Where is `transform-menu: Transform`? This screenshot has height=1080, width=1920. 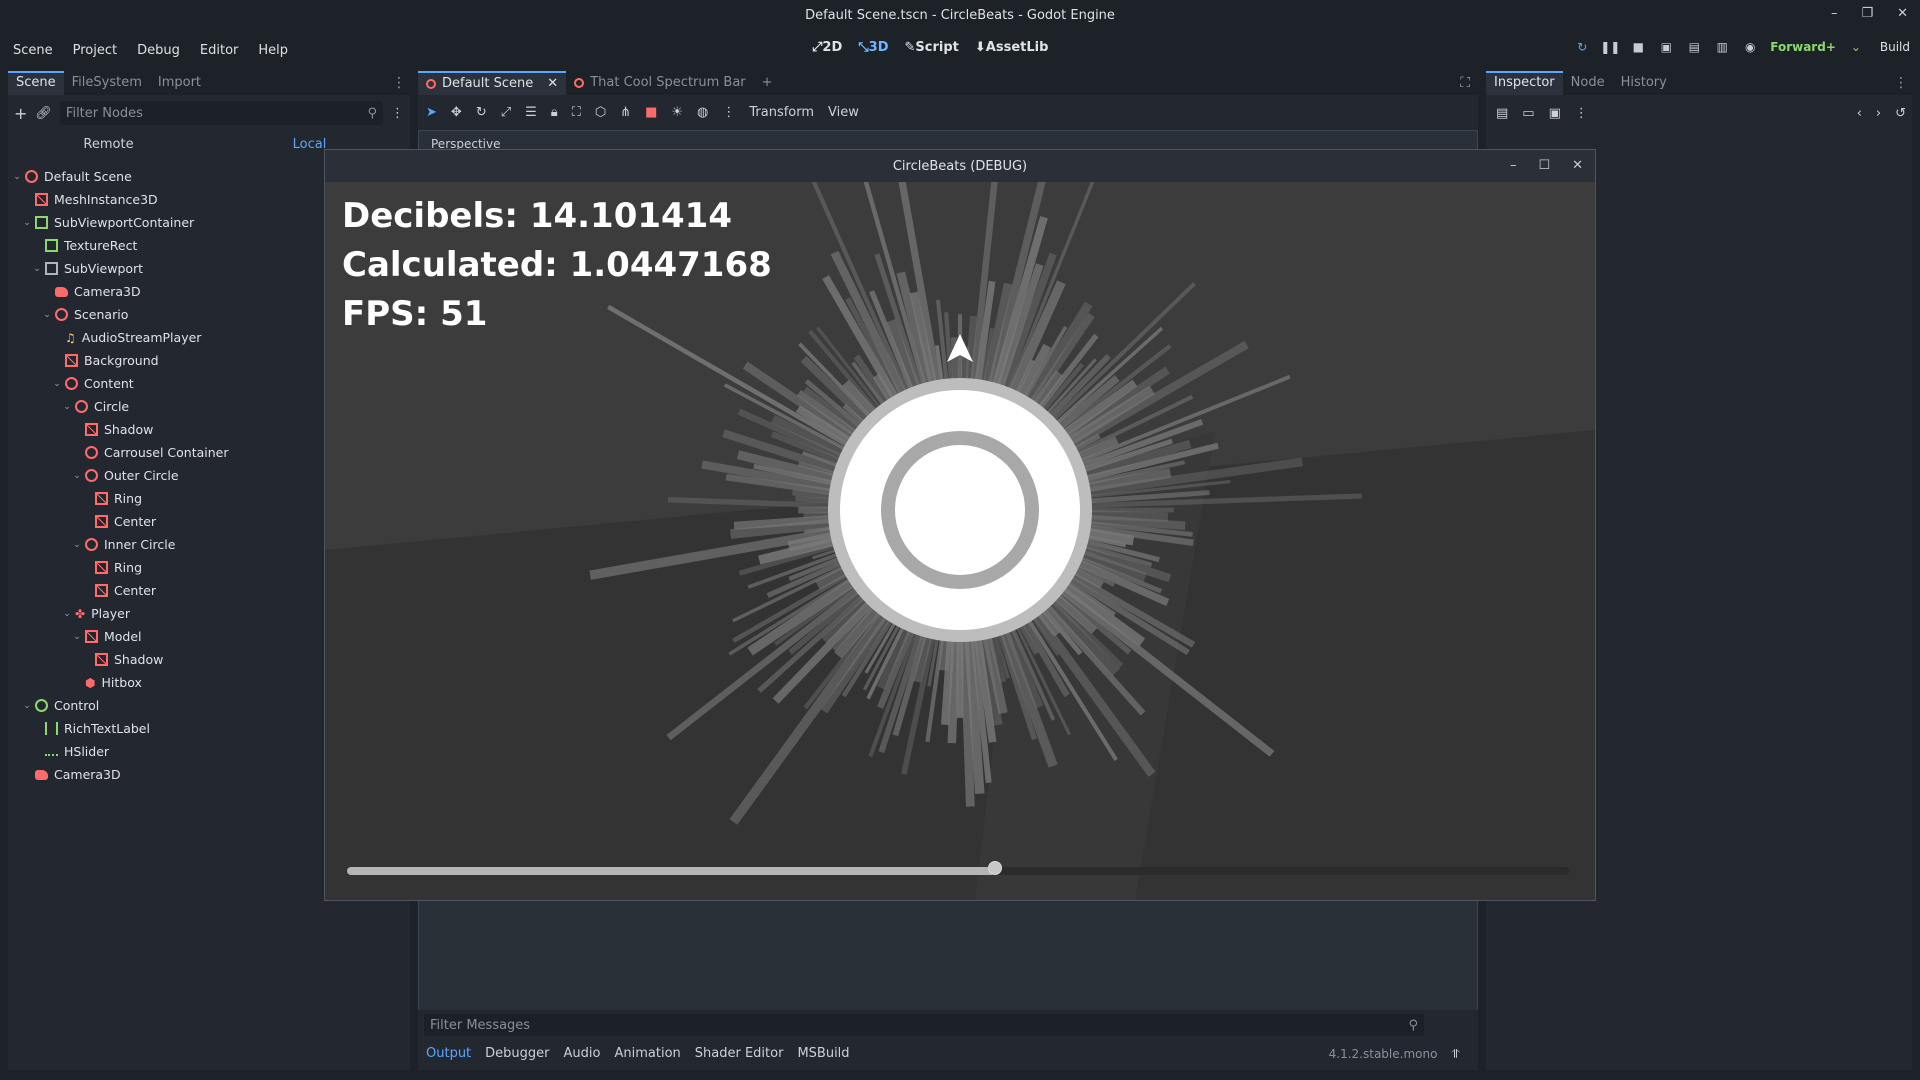 transform-menu: Transform is located at coordinates (781, 112).